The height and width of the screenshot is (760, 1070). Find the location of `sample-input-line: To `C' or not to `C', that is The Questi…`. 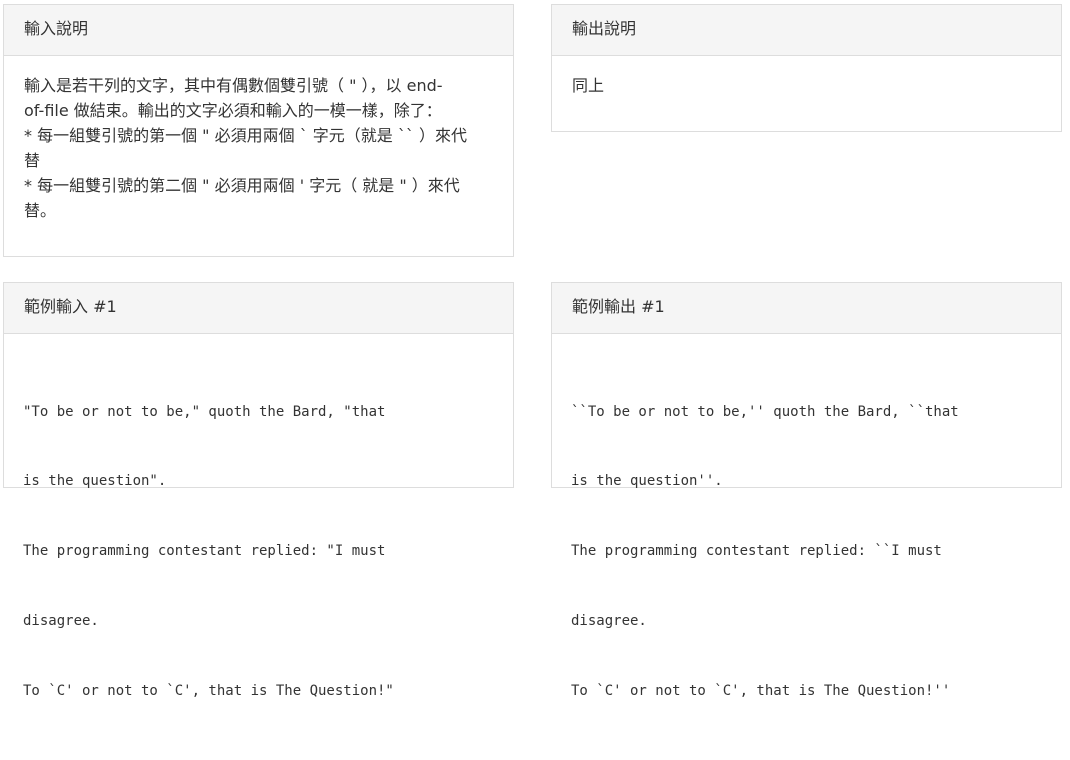

sample-input-line: To `C' or not to `C', that is The Questi… is located at coordinates (208, 691).